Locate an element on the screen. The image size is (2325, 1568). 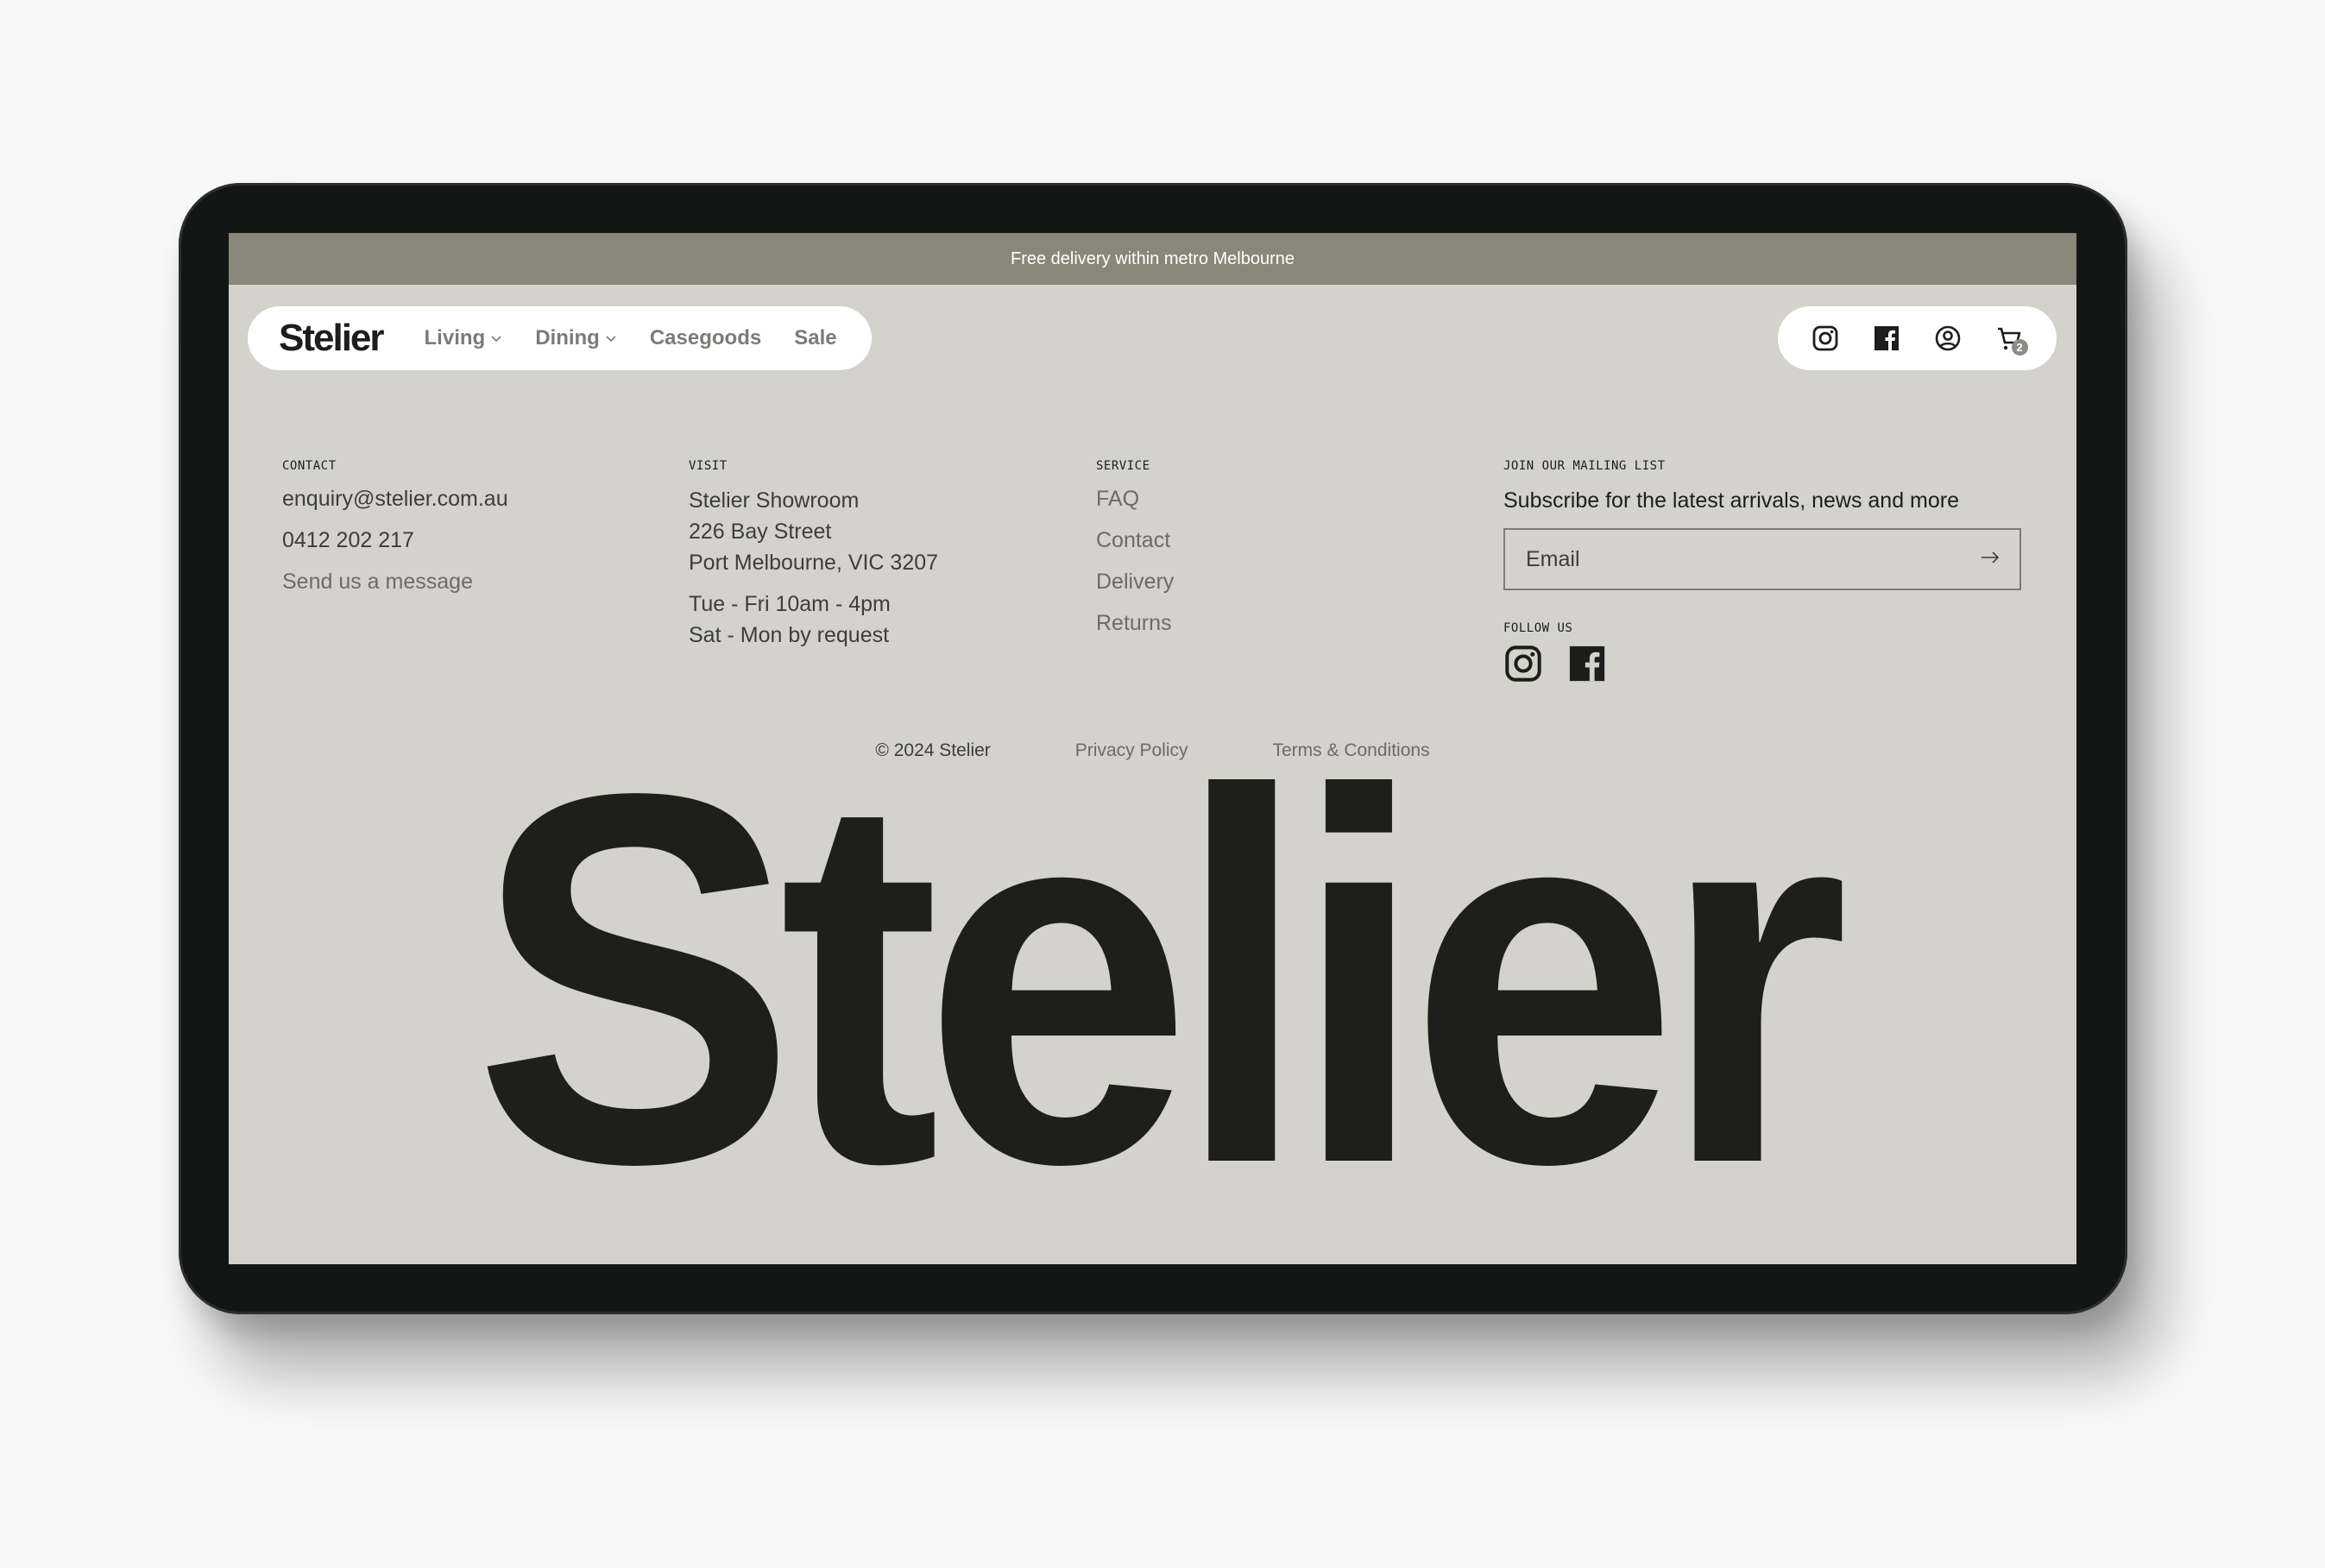
mailing-heading: JOIN OUR MAILING LIST is located at coordinates (1584, 466).